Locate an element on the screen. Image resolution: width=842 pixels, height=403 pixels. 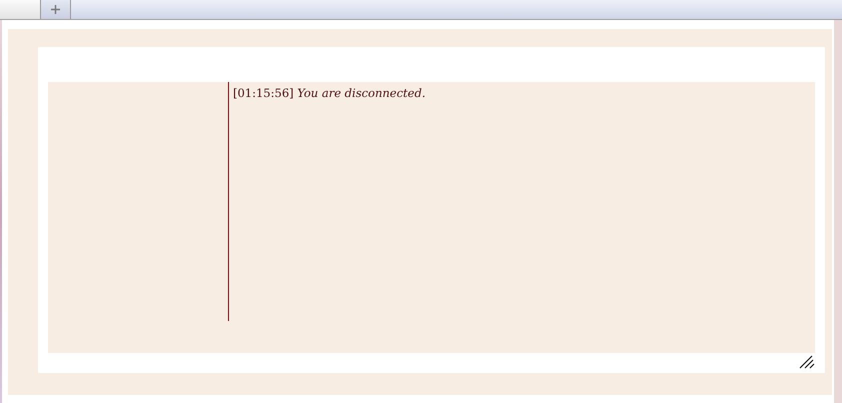
new-tab-button is located at coordinates (55, 9).